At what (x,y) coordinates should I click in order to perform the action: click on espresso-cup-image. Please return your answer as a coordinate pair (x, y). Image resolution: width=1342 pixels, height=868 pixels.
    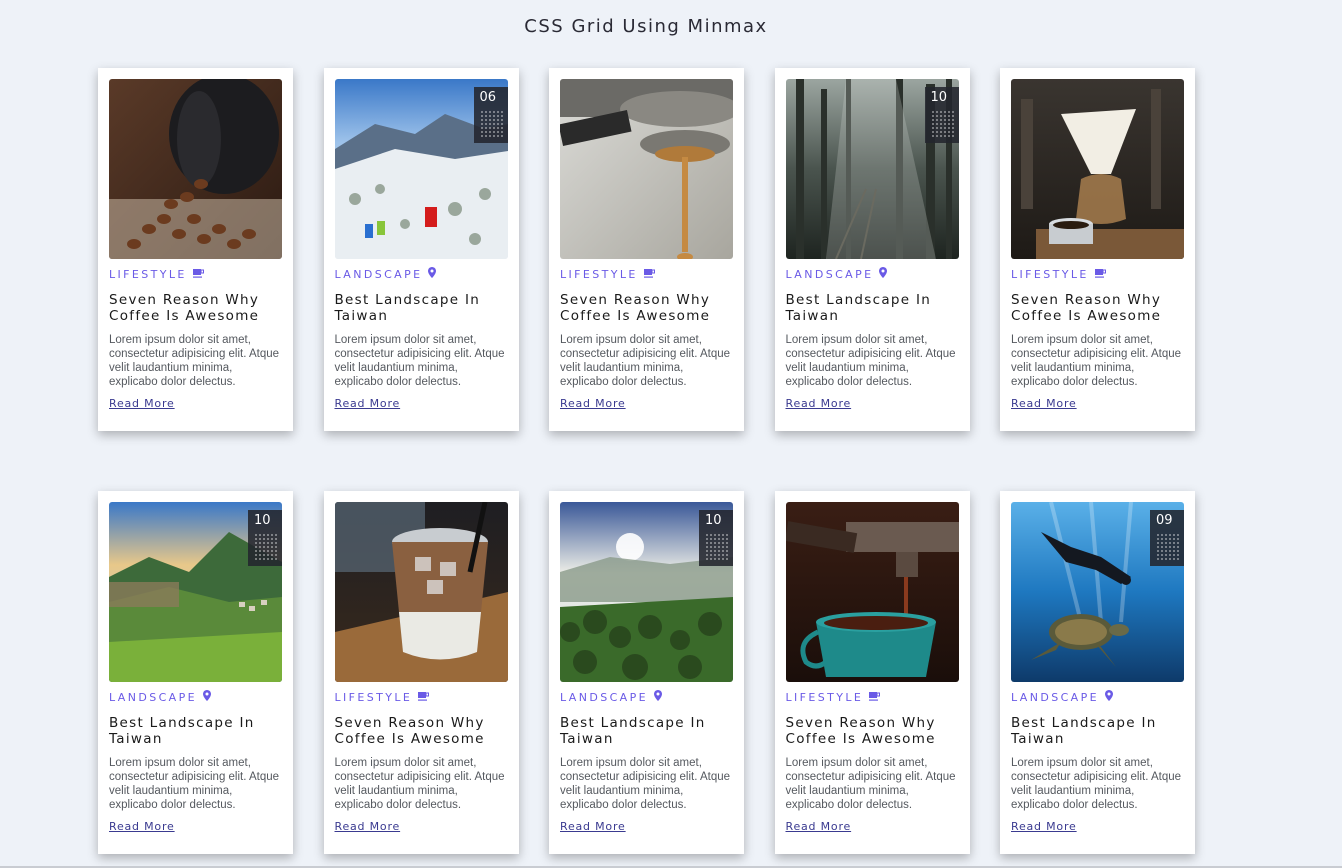
    Looking at the image, I should click on (872, 592).